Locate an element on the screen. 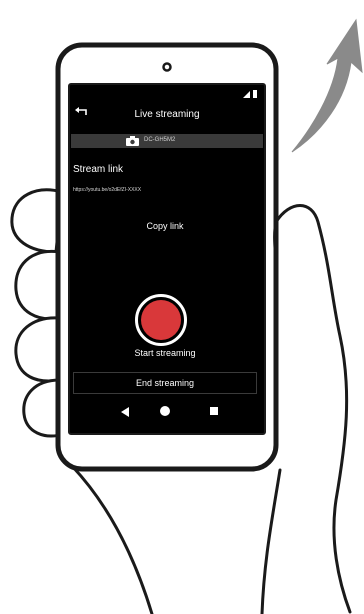 This screenshot has width=364, height=614. copy-link-button: Copy link is located at coordinates (165, 226).